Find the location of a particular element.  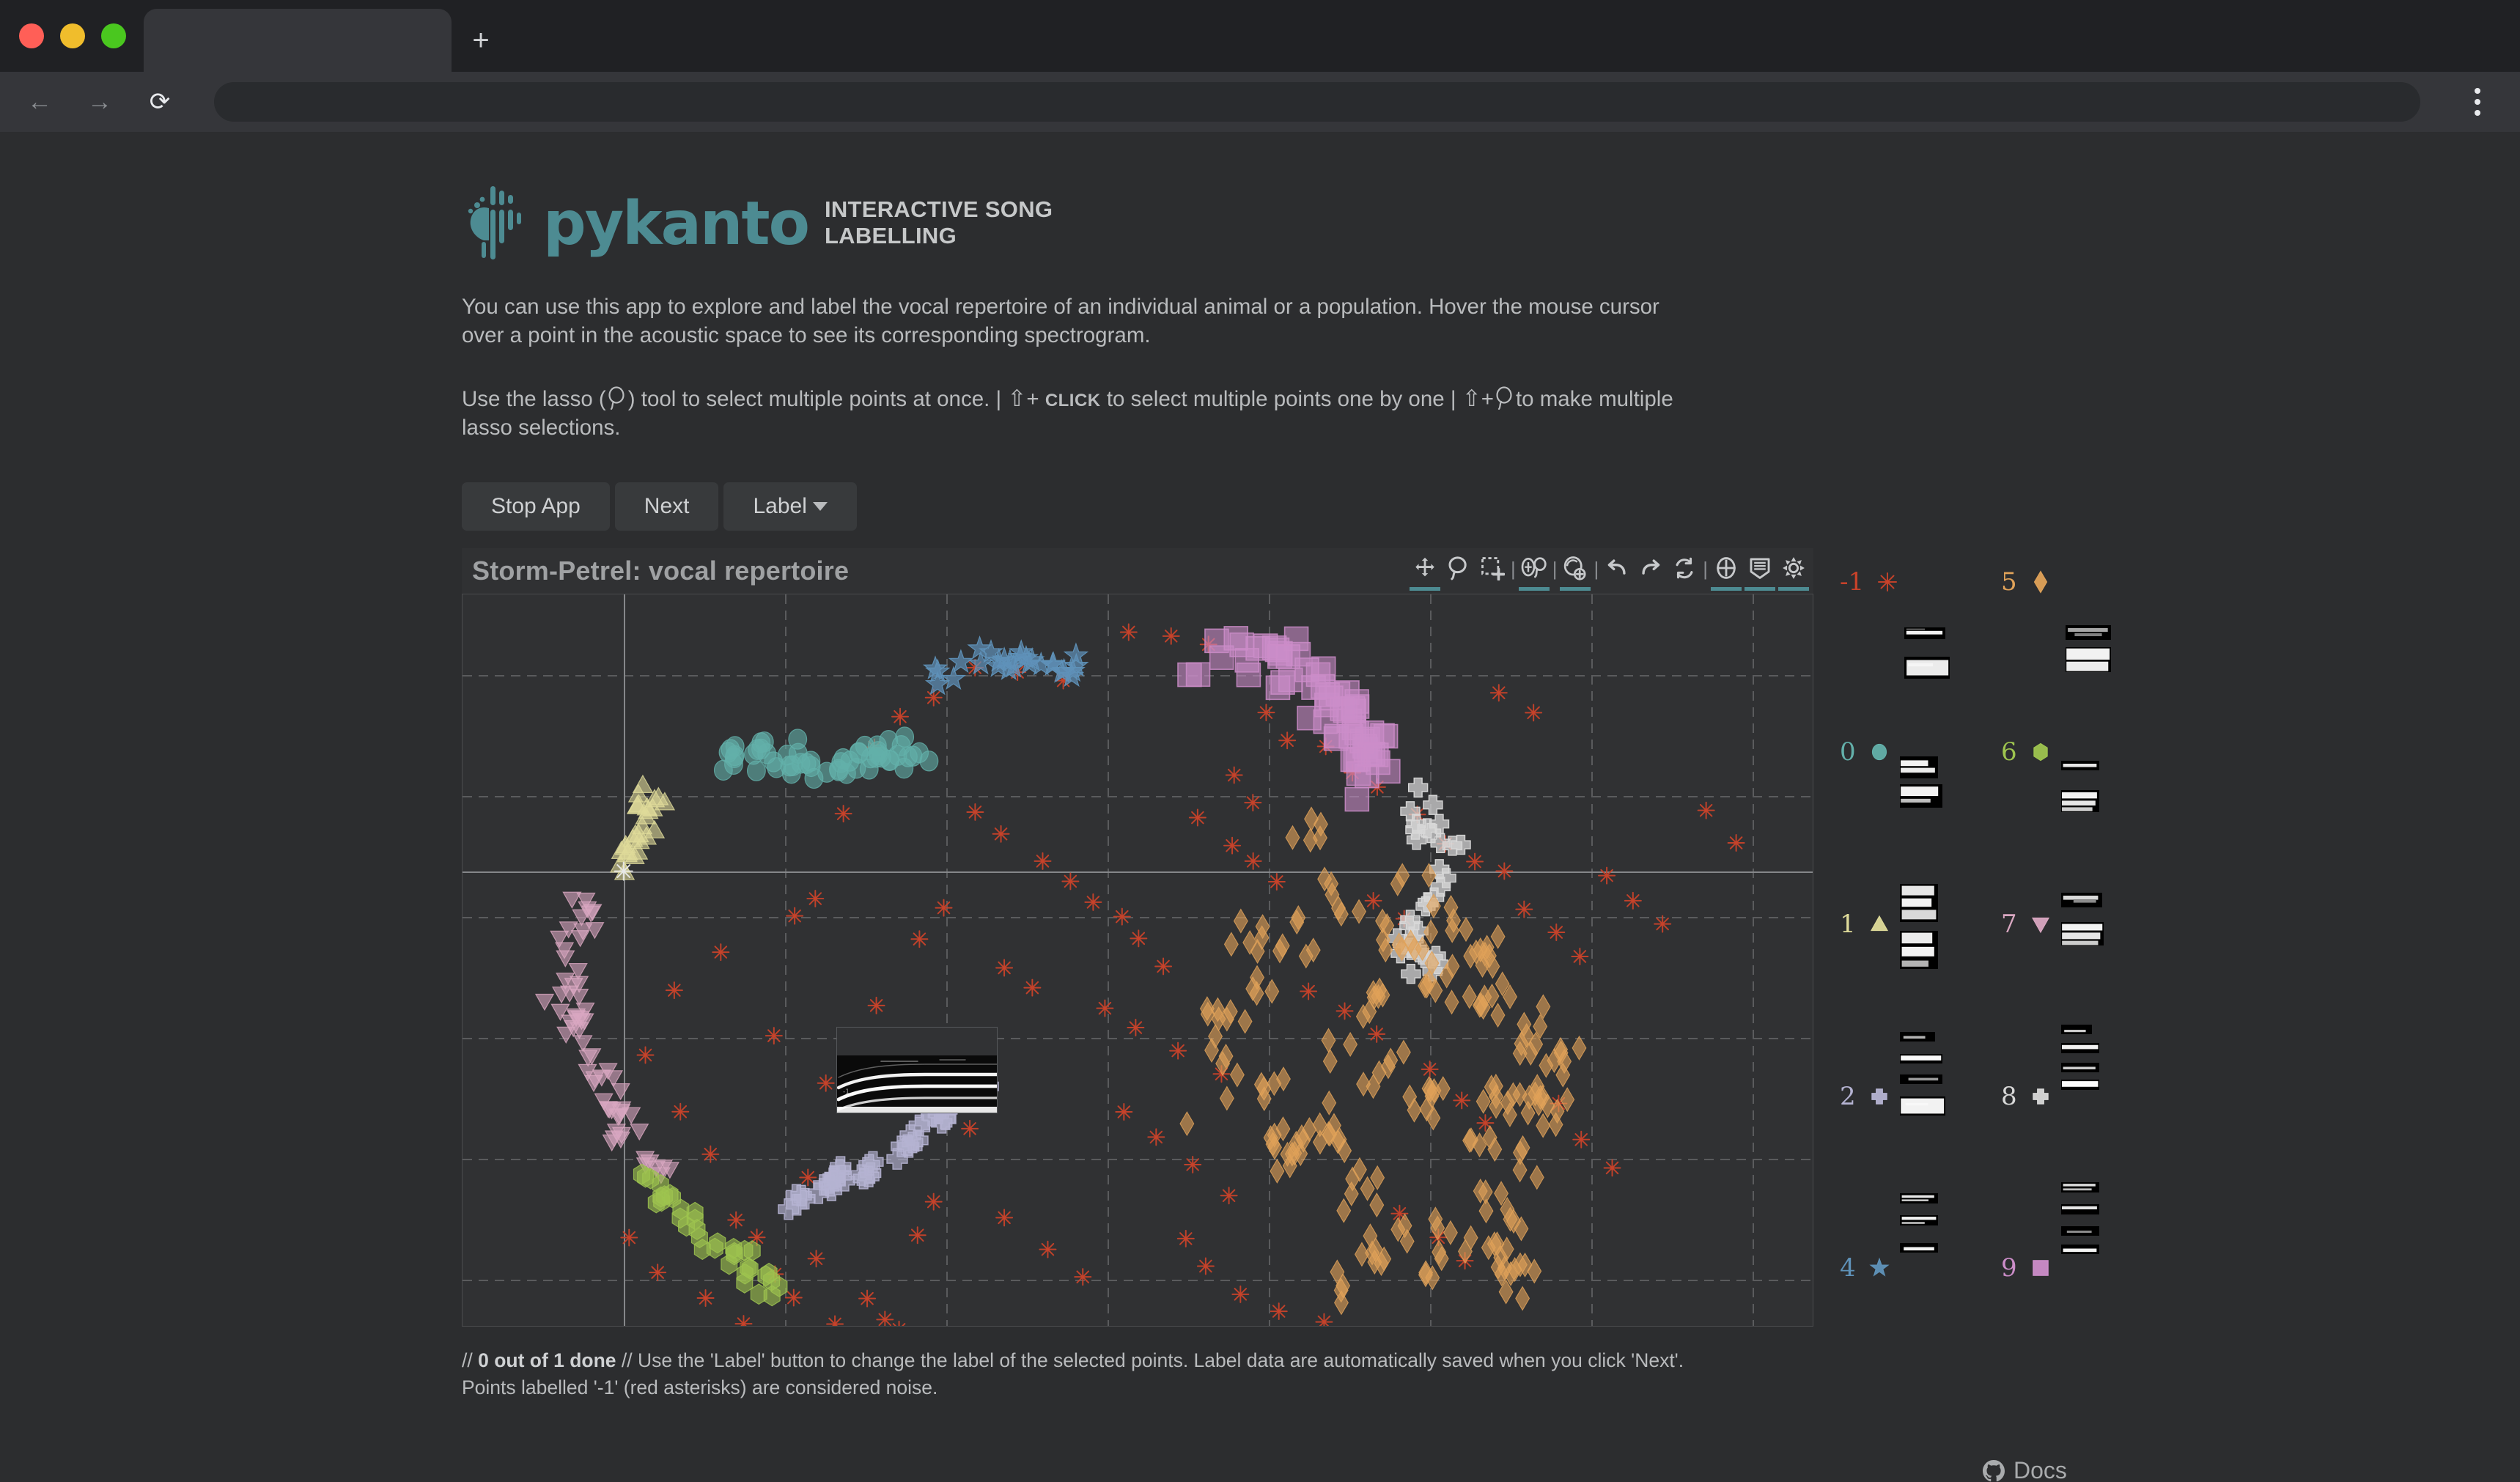

next-button: Next is located at coordinates (666, 506).